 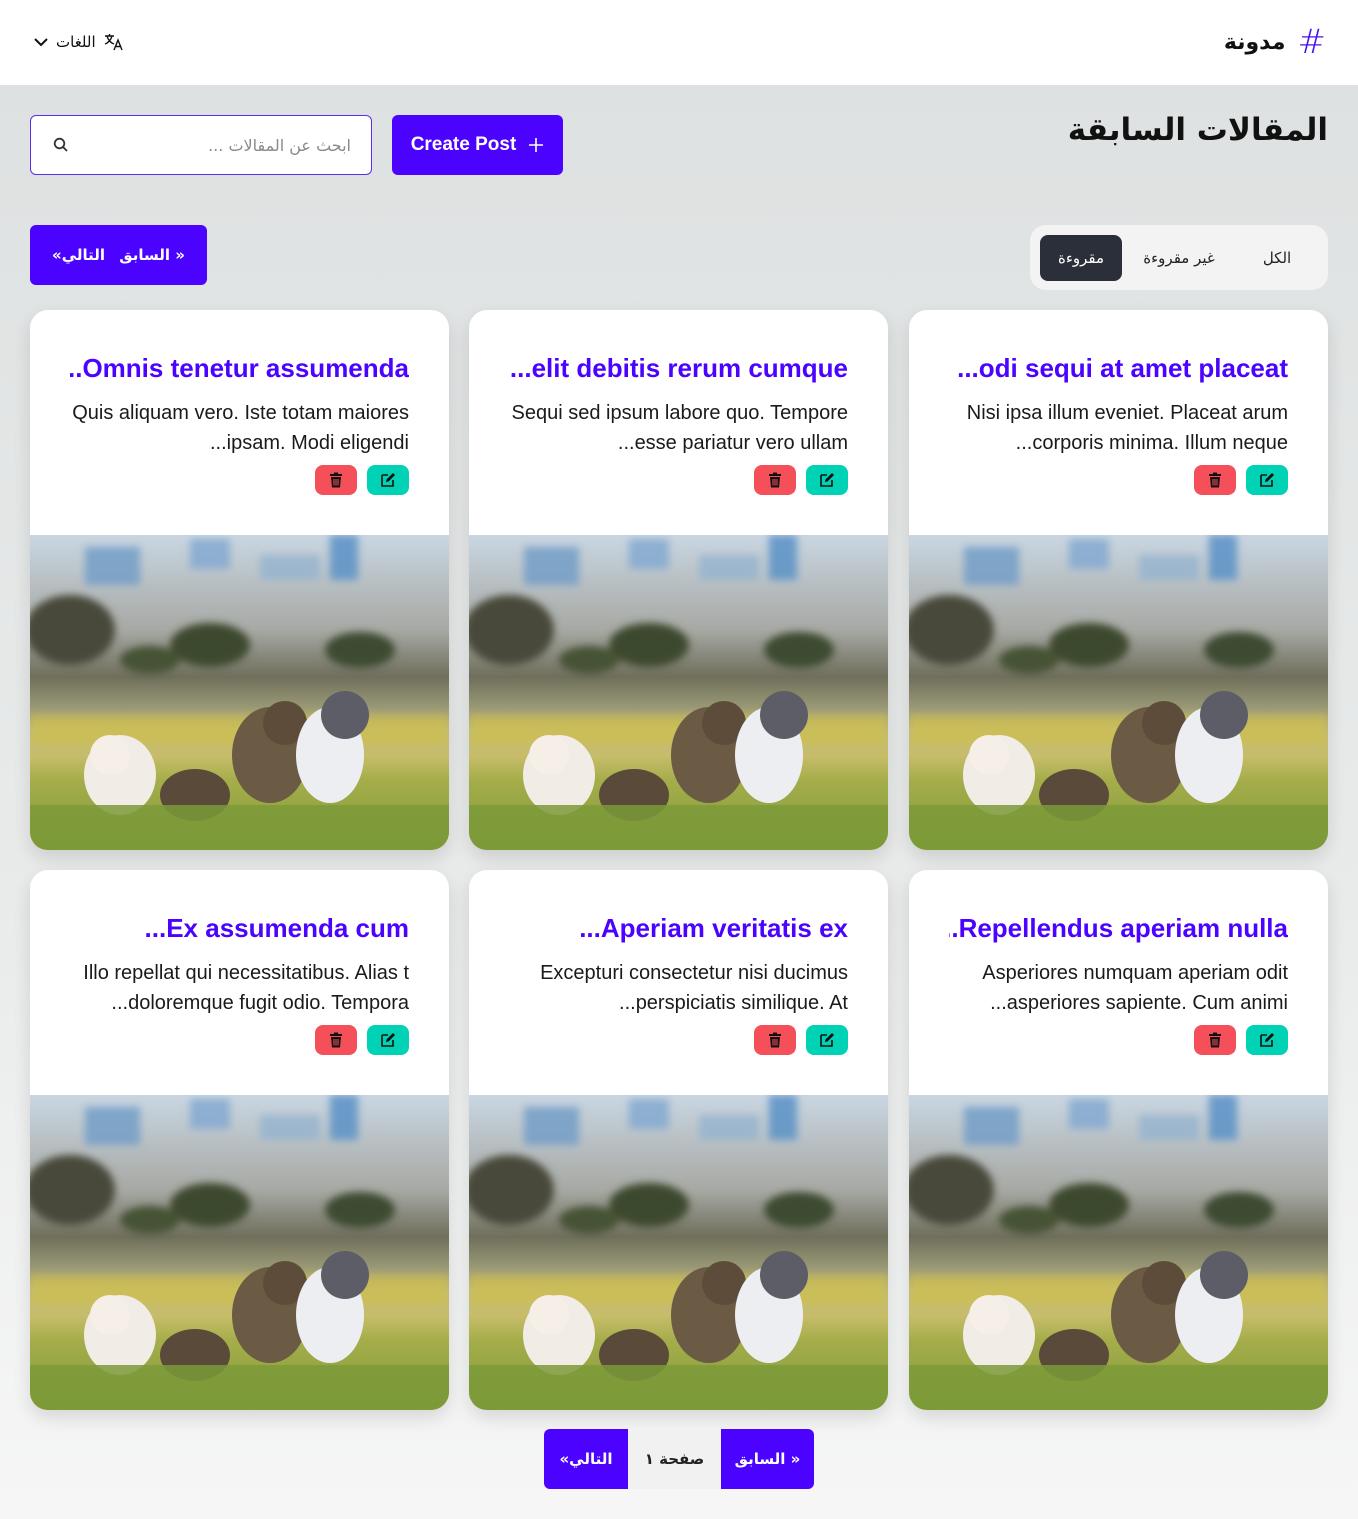 I want to click on search-box, so click(x=201, y=145).